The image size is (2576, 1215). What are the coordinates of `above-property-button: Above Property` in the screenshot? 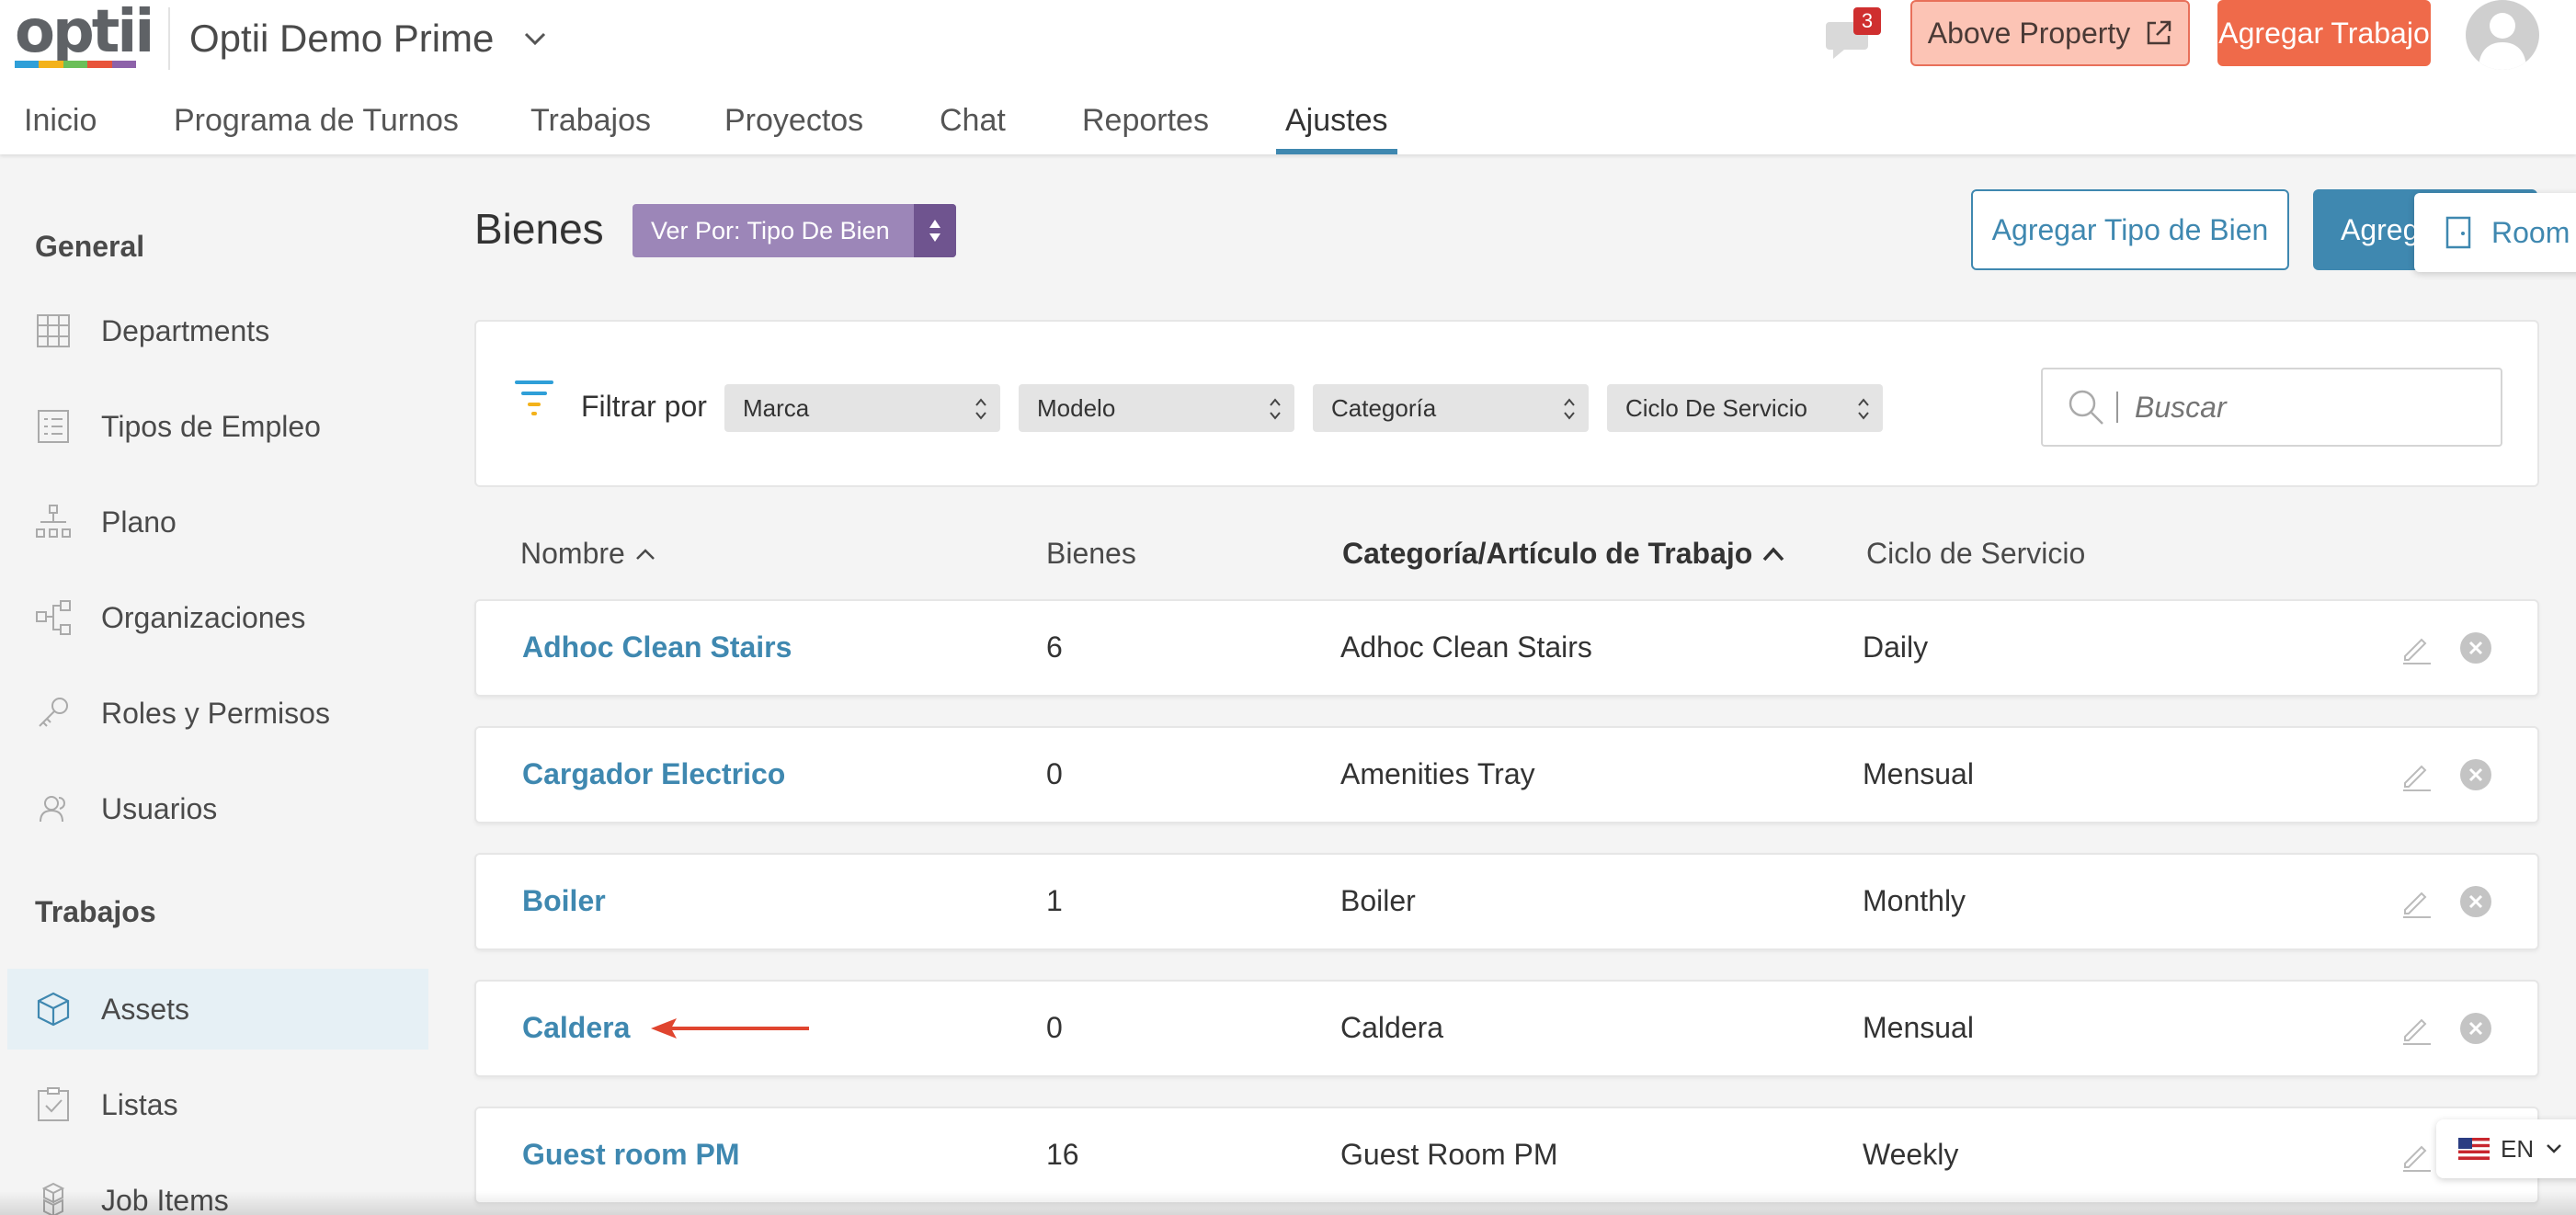 It's located at (2050, 33).